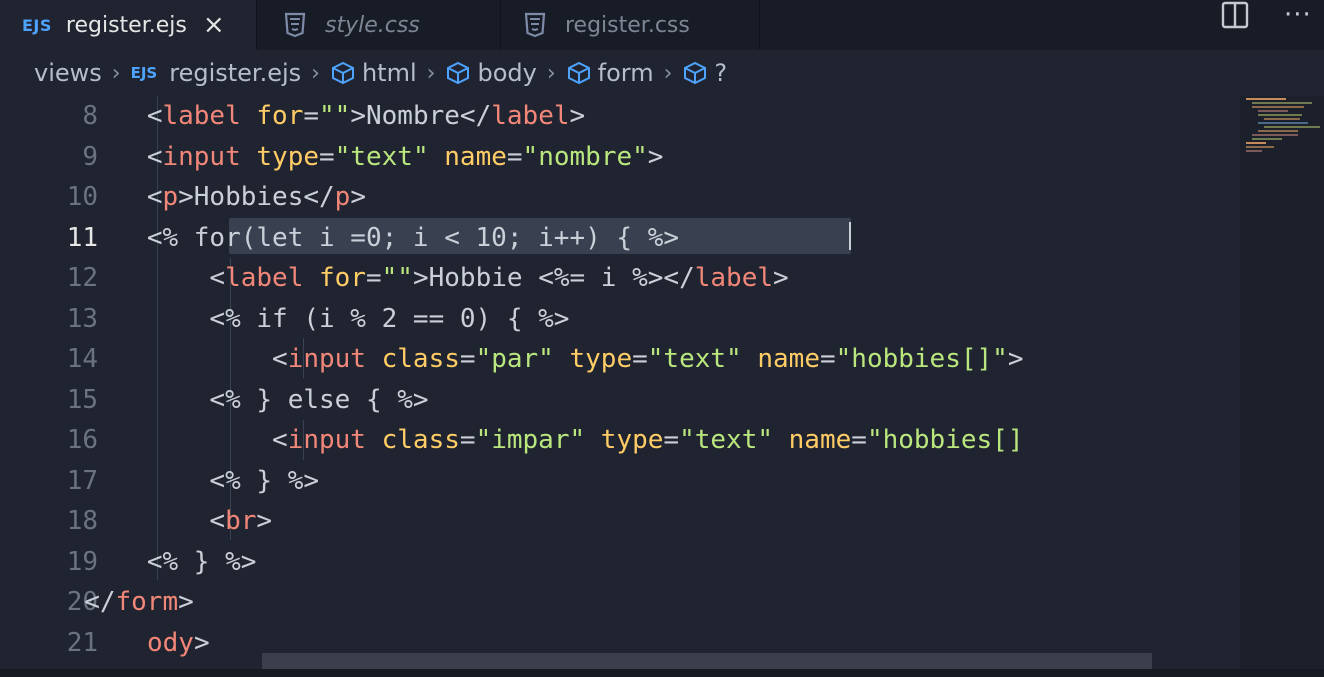  What do you see at coordinates (491, 73) in the screenshot?
I see `breadcrumb-item-body: body` at bounding box center [491, 73].